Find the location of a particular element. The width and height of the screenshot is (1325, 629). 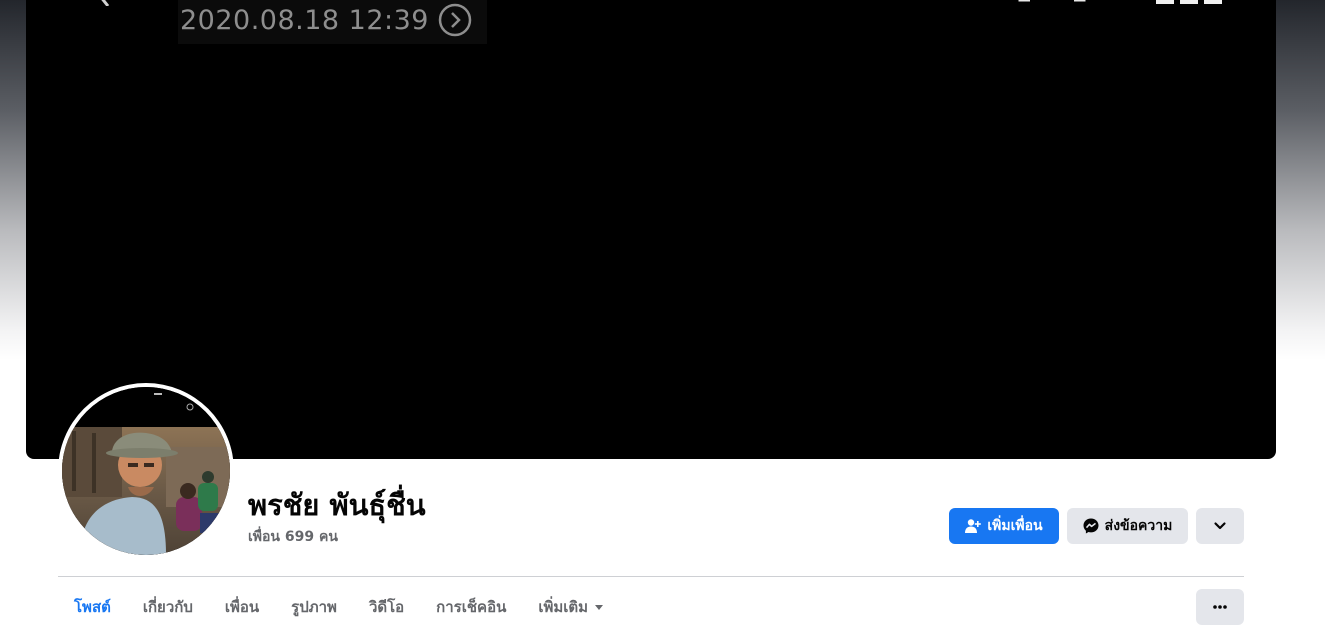

grid-icon is located at coordinates (1189, 2).